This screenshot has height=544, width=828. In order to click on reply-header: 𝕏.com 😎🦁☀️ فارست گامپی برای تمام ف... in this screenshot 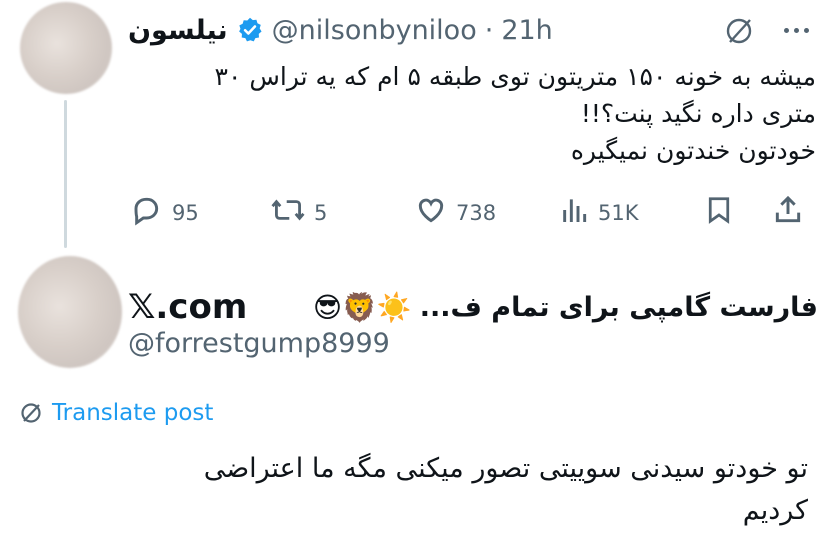, I will do `click(473, 307)`.